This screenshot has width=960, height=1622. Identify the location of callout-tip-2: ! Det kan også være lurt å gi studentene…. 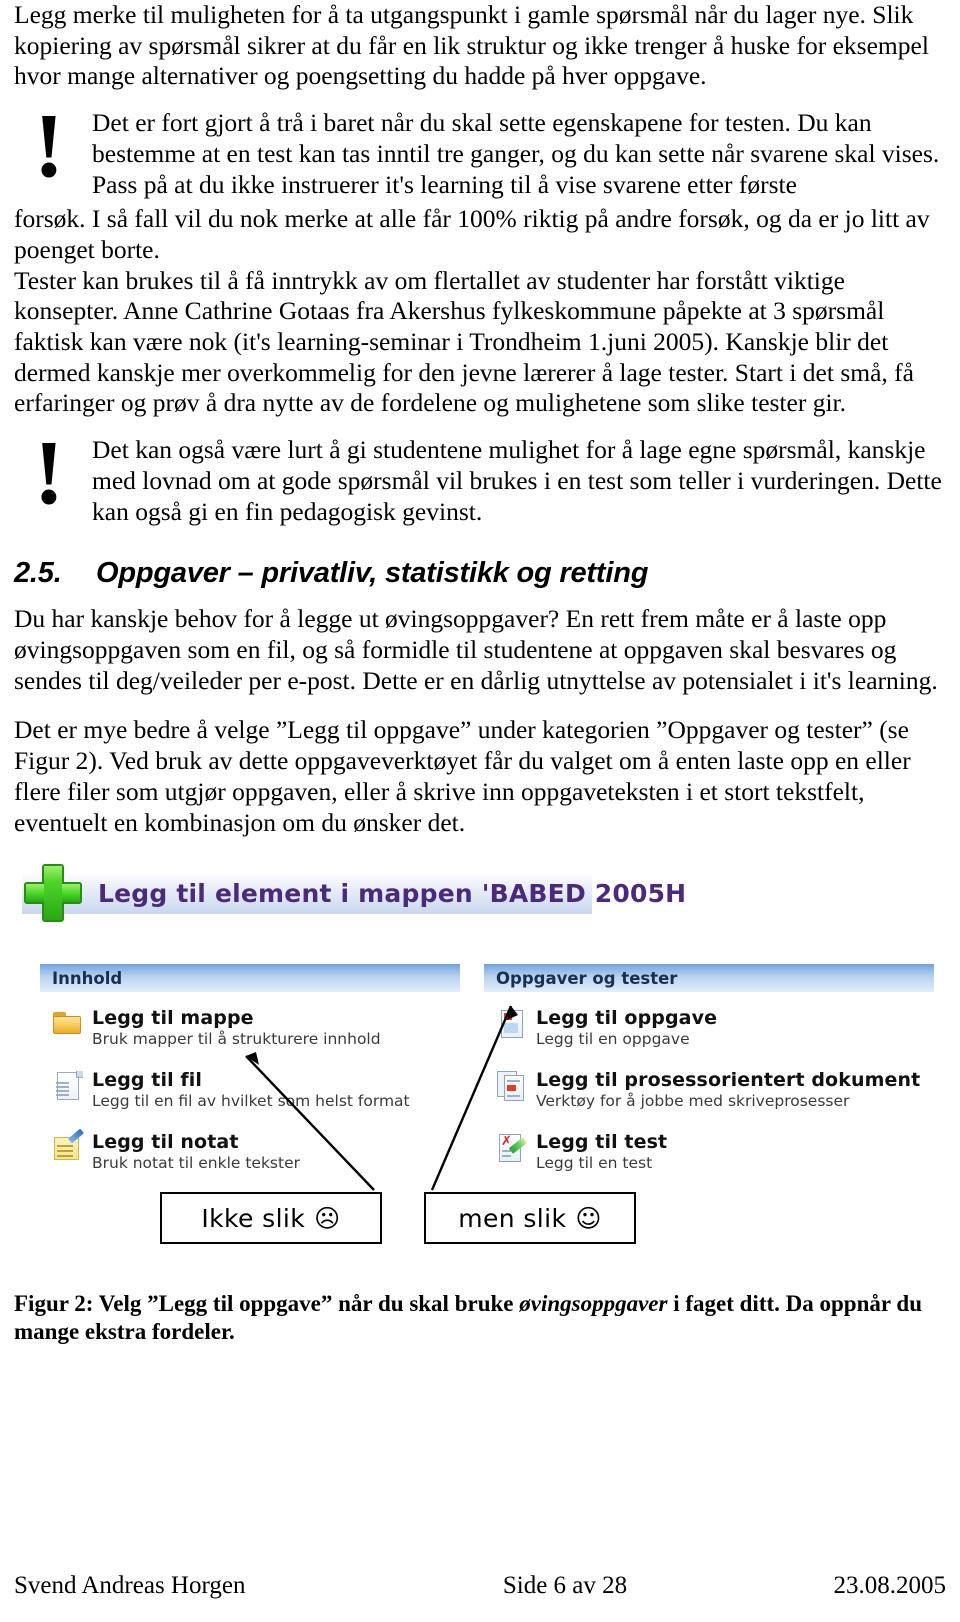
(480, 478).